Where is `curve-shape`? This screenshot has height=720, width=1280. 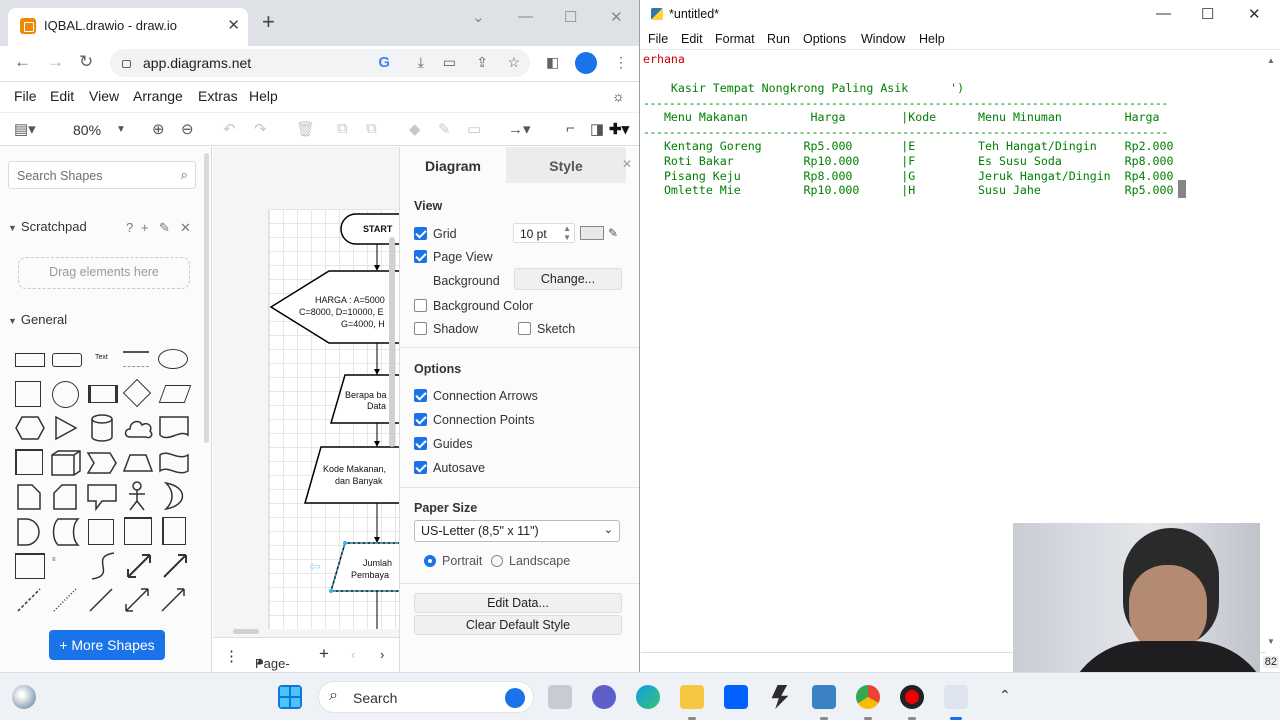 curve-shape is located at coordinates (103, 566).